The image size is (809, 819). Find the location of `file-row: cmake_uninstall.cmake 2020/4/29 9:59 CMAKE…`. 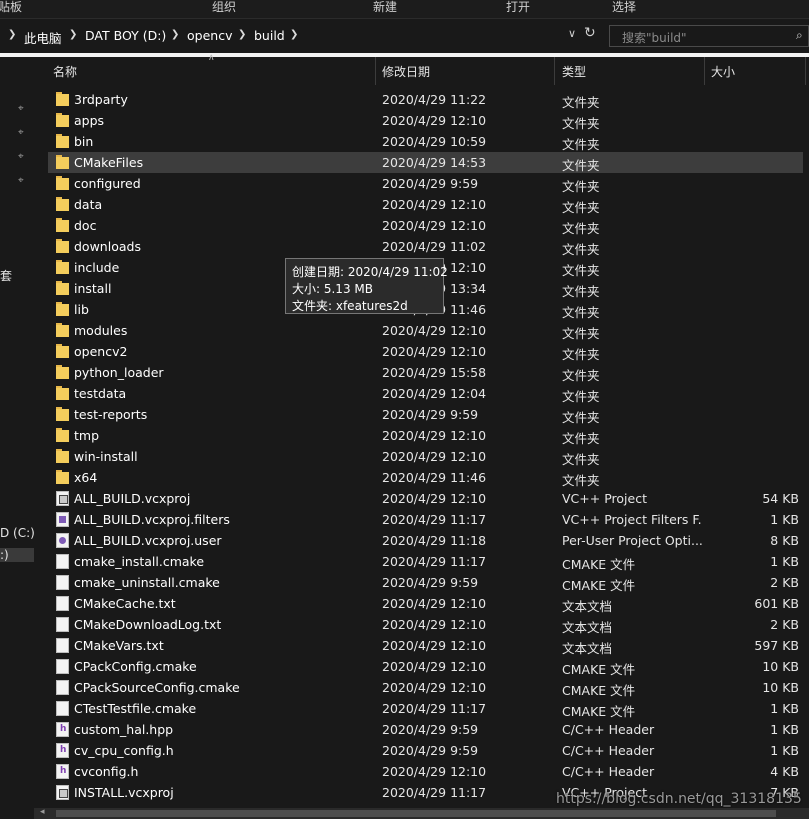

file-row: cmake_uninstall.cmake 2020/4/29 9:59 CMAKE… is located at coordinates (425, 582).